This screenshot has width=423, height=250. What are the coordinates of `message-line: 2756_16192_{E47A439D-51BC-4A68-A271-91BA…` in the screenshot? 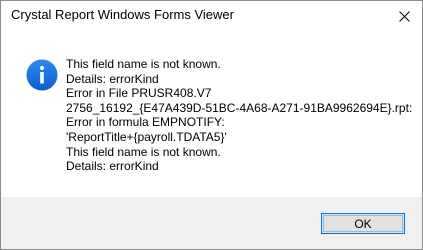 It's located at (239, 107).